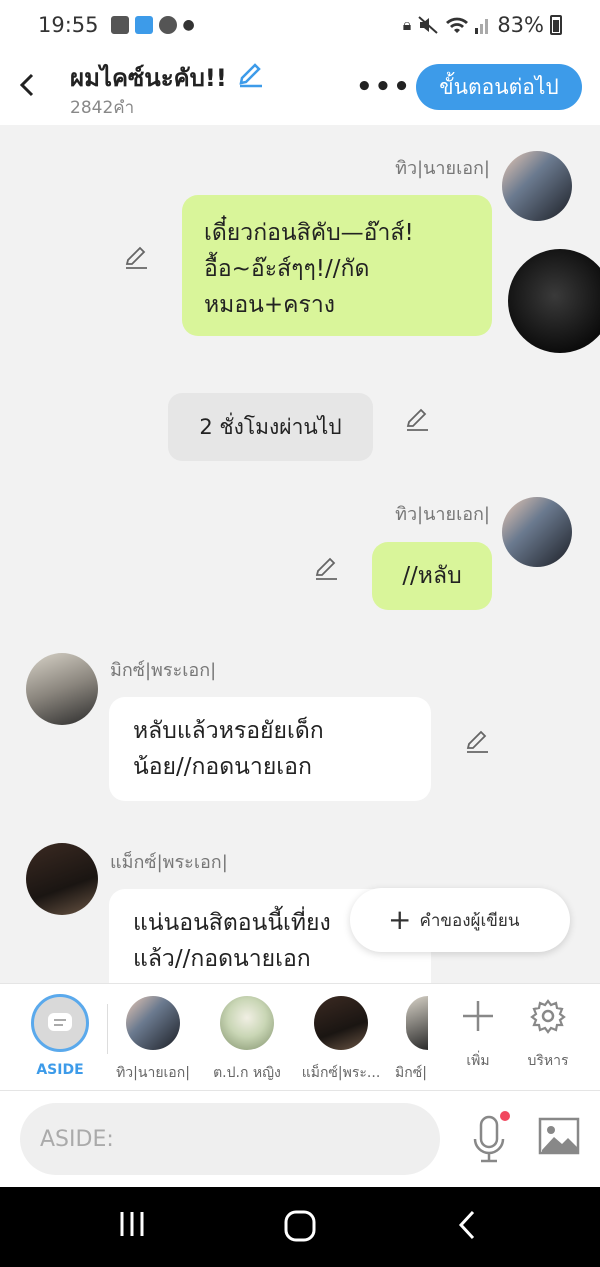 This screenshot has height=1267, width=600. What do you see at coordinates (287, 269) in the screenshot?
I see `message-line: อื้อ~อ๊ะส์ๆๆ!//กัด` at bounding box center [287, 269].